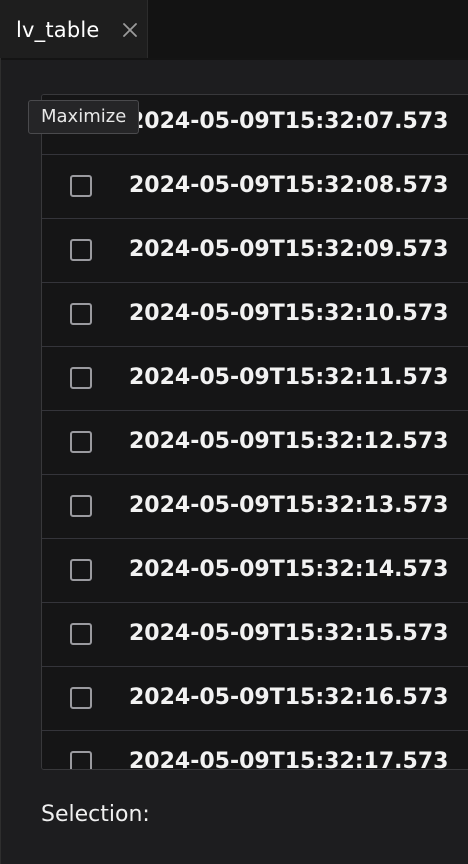  What do you see at coordinates (289, 697) in the screenshot?
I see `list-item-label: 2024-05-09T15:32:16.573` at bounding box center [289, 697].